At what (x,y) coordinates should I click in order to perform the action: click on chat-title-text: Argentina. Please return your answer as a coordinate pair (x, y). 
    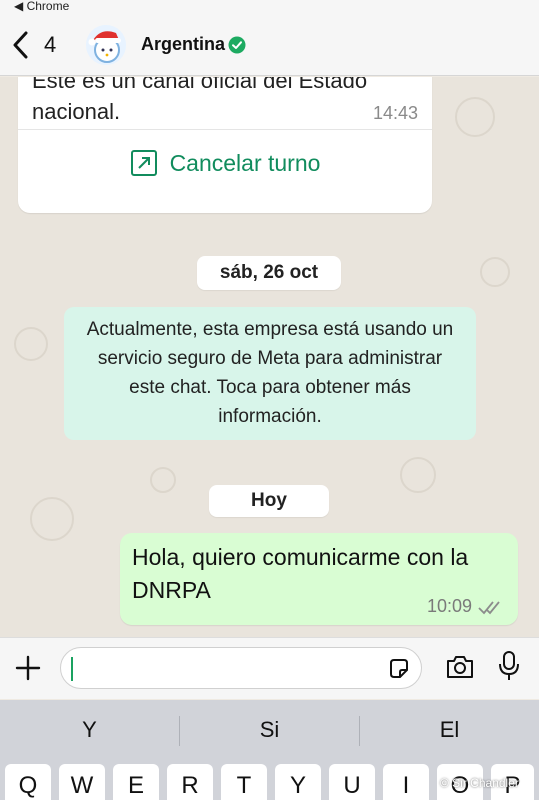
    Looking at the image, I should click on (183, 44).